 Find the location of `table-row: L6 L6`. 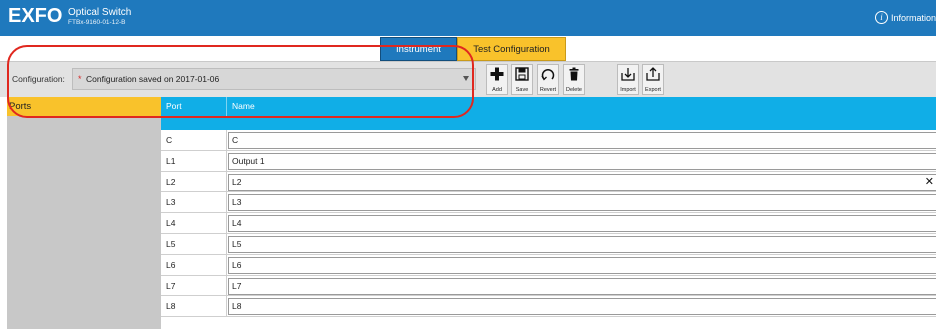

table-row: L6 L6 is located at coordinates (548, 265).